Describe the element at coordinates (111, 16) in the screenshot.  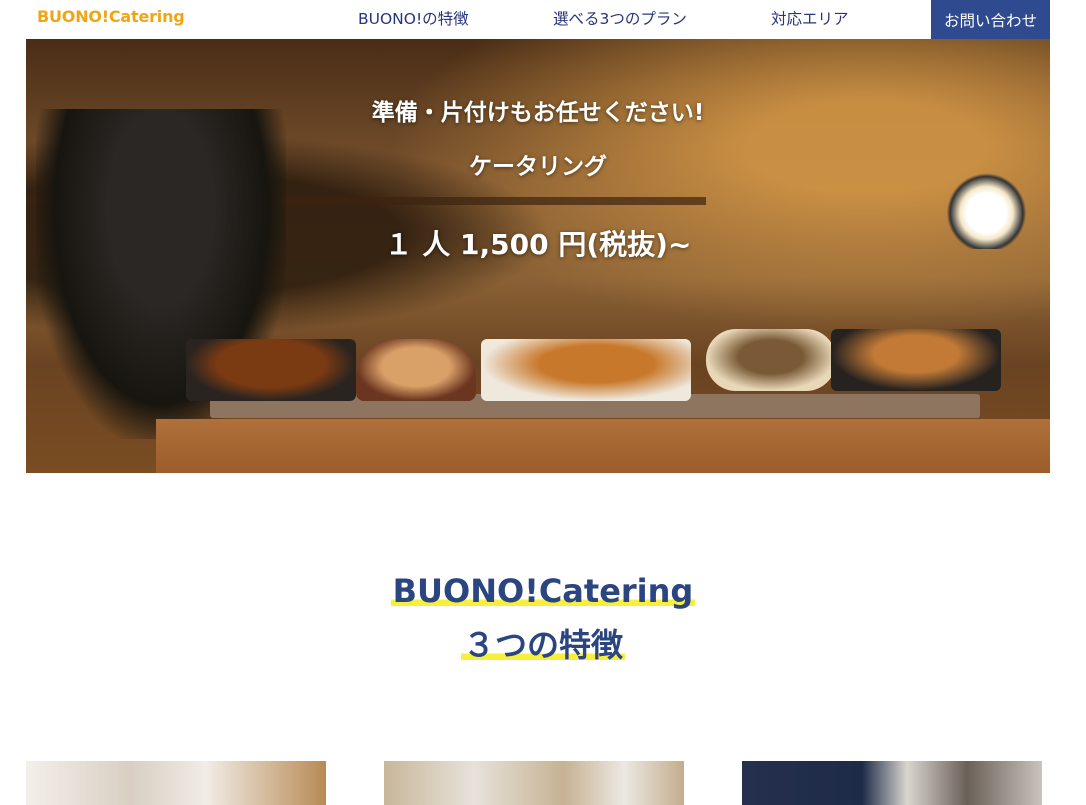
I see `site-logo: BUONO!Catering` at that location.